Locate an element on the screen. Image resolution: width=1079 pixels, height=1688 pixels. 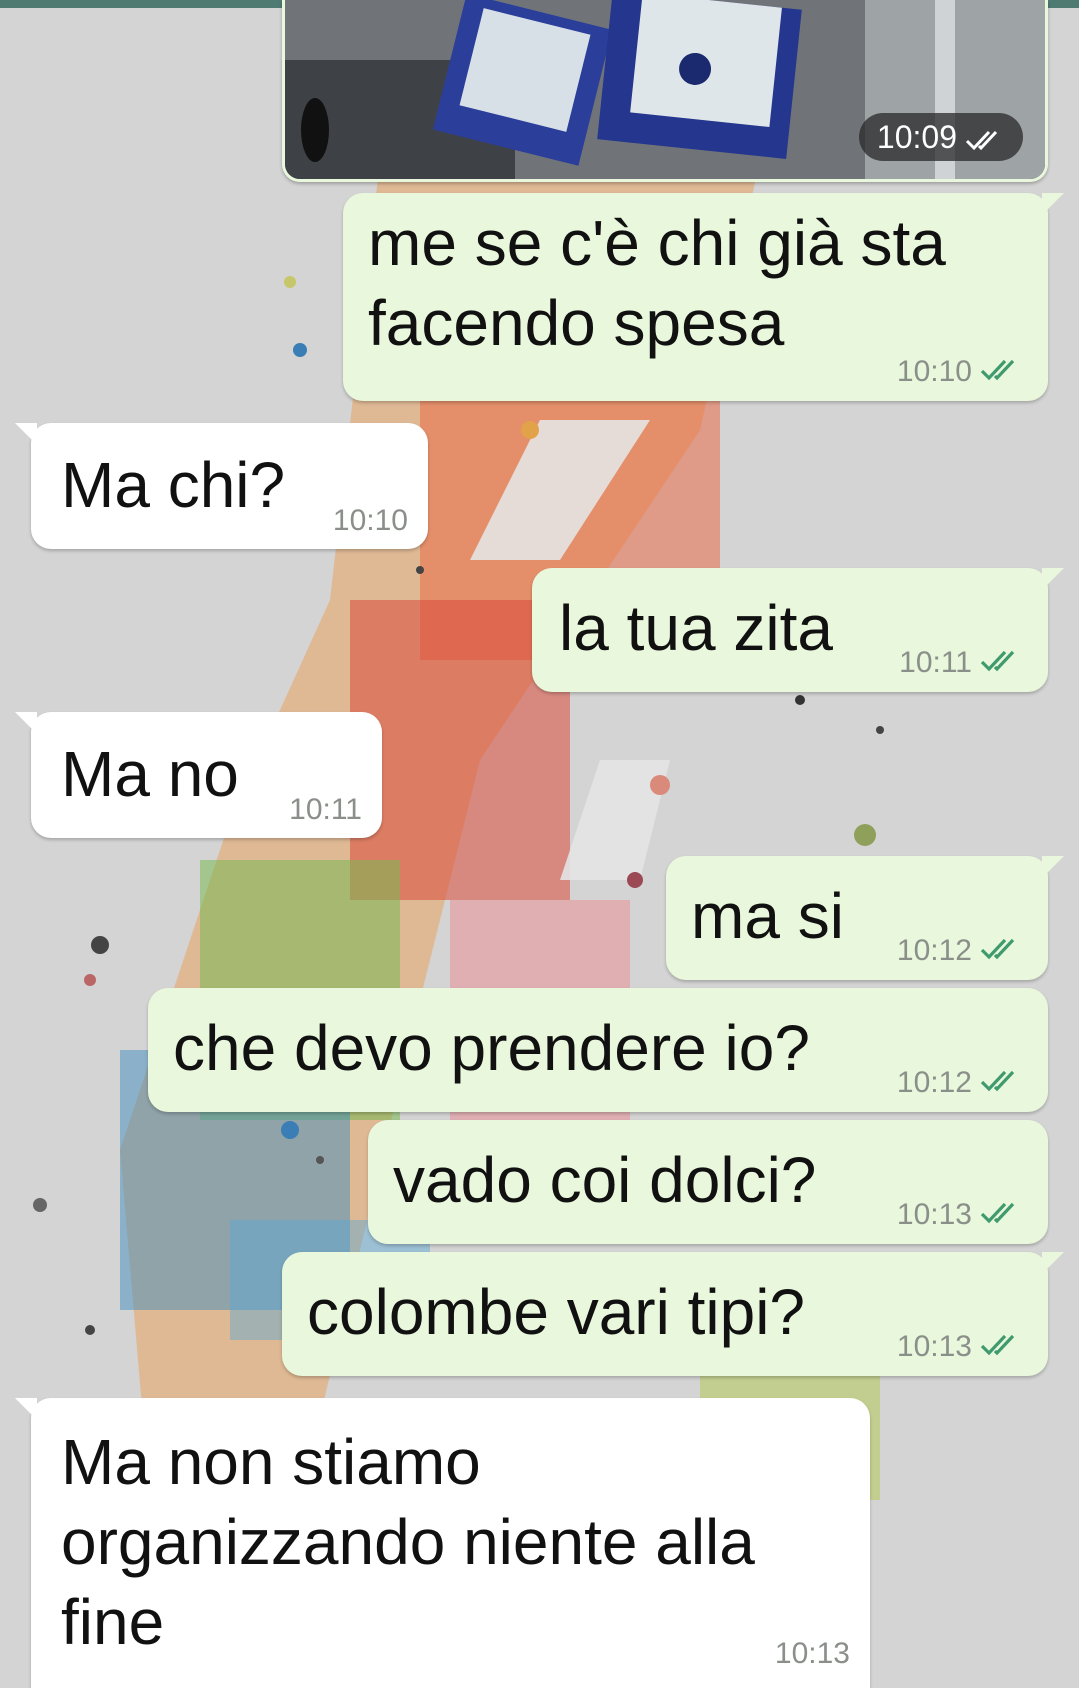
message-text-line: organizzando niente alla is located at coordinates (408, 1542).